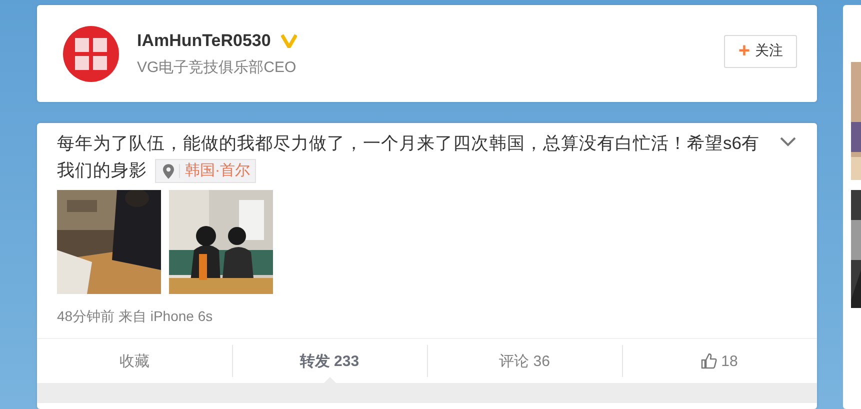  Describe the element at coordinates (204, 40) in the screenshot. I see `user-name: IAmHunTeR0530` at that location.